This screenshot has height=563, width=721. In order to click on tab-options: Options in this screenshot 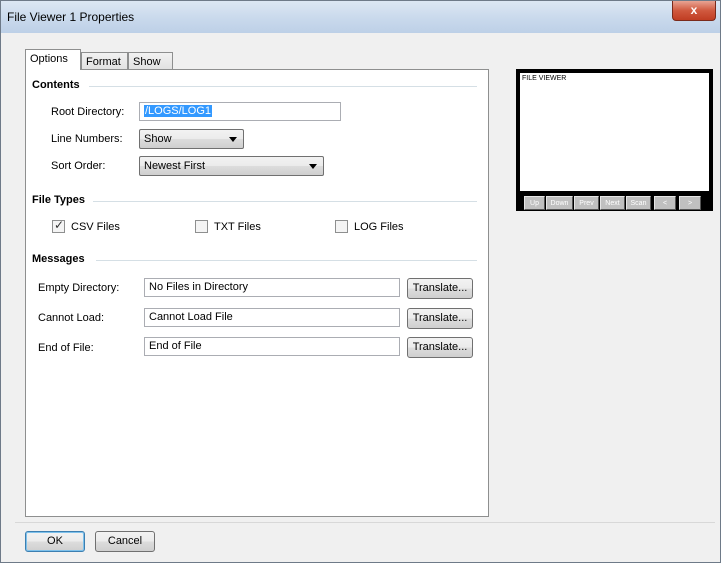, I will do `click(53, 59)`.